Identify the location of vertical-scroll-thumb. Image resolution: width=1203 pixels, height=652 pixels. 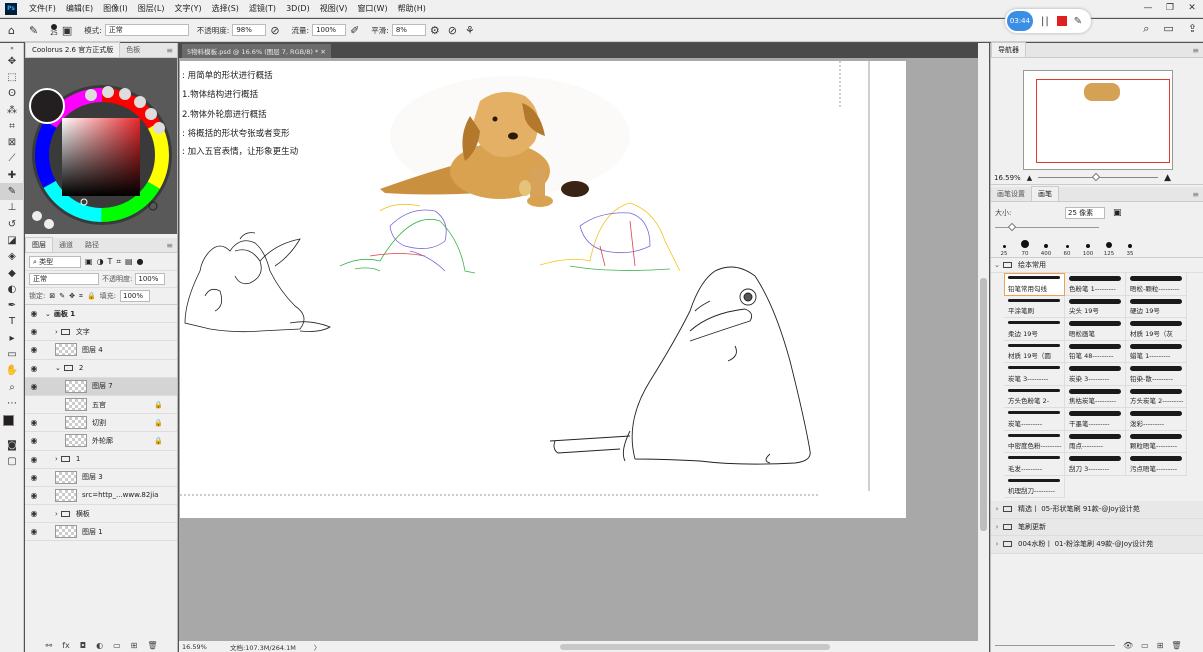
(983, 404).